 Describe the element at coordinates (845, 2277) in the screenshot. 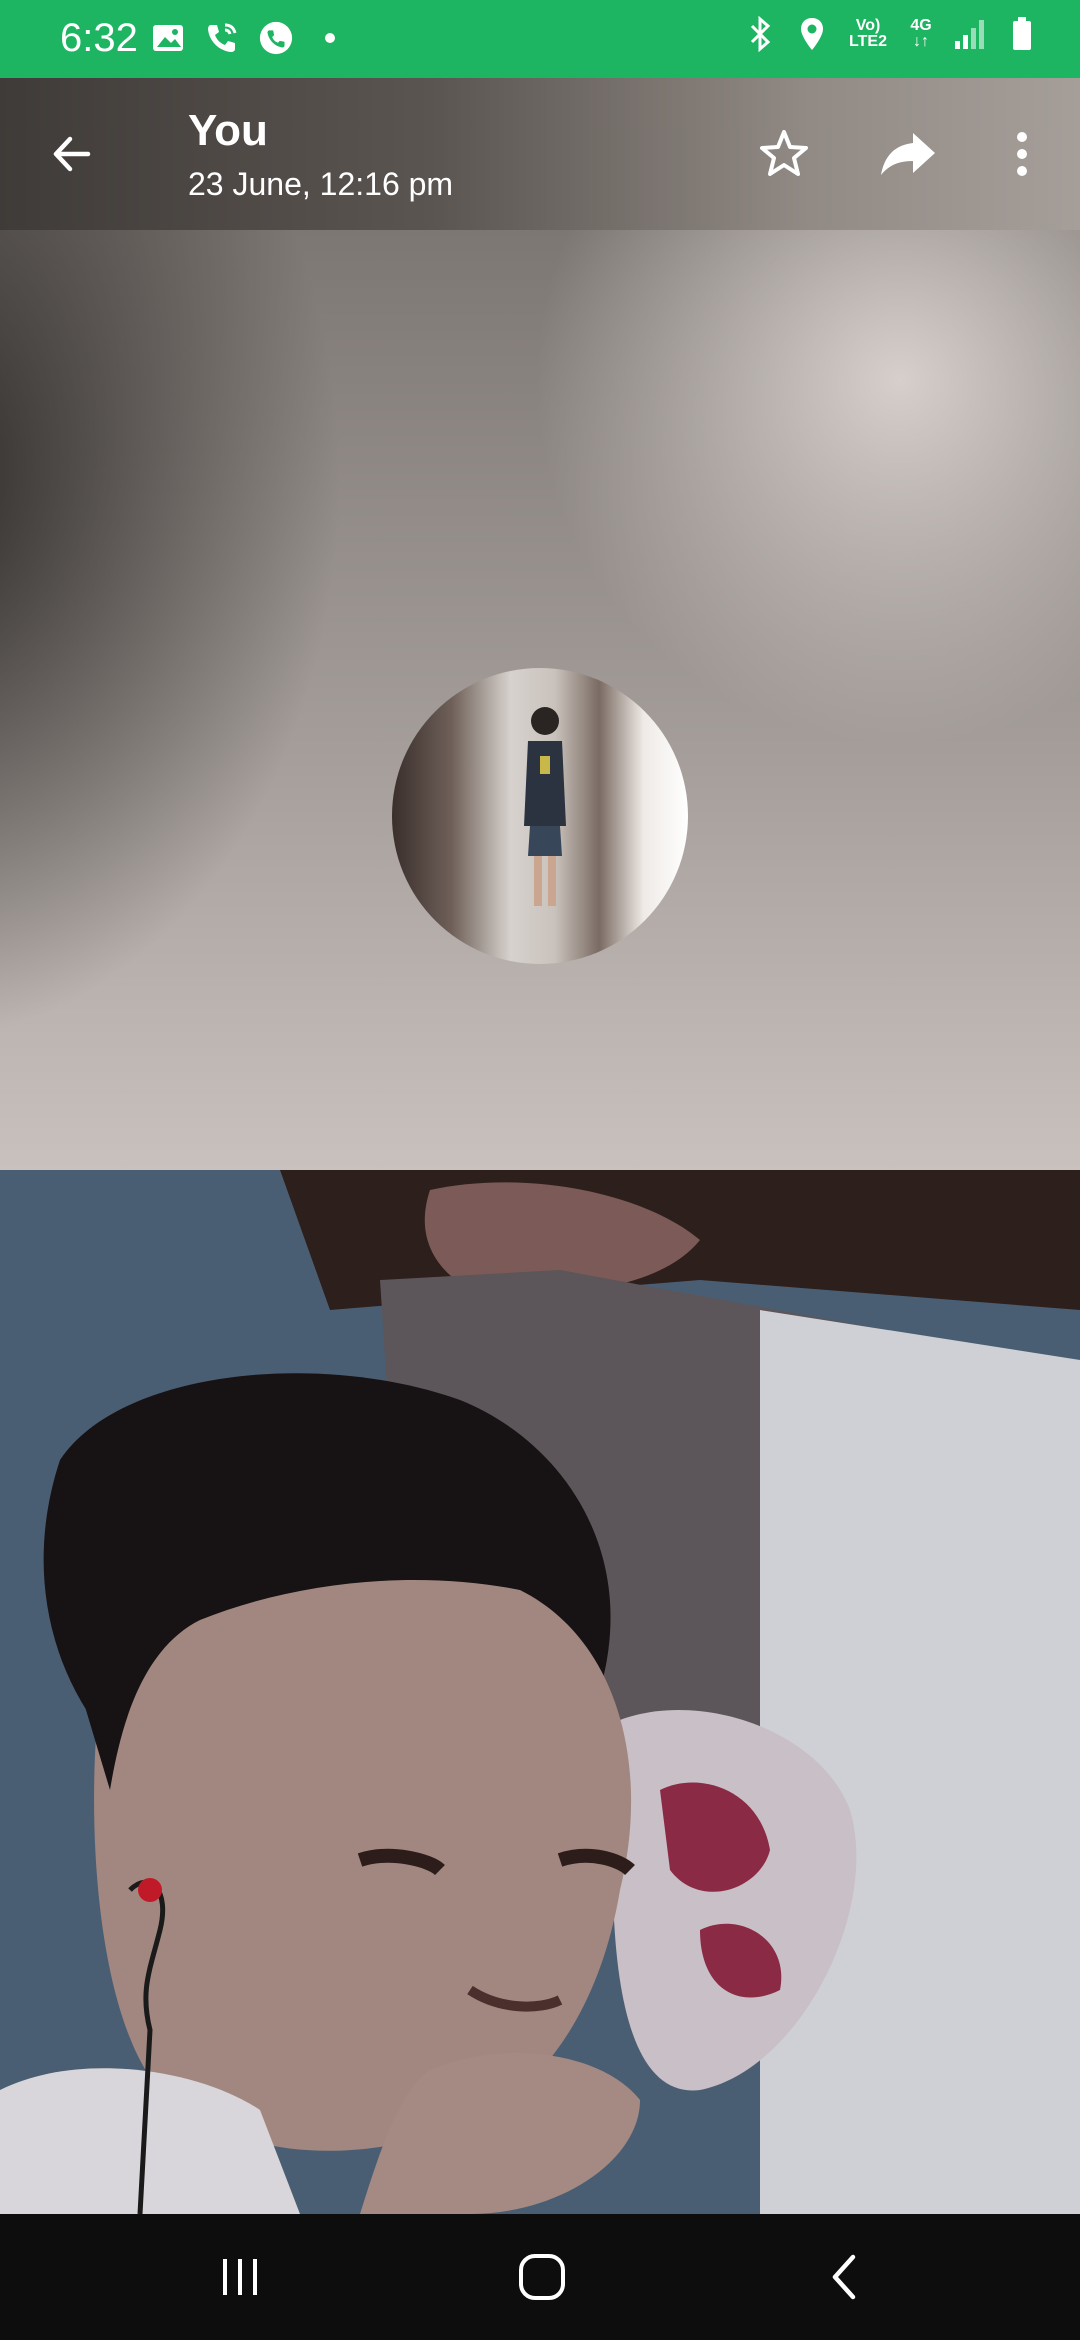

I see `back-icon` at that location.